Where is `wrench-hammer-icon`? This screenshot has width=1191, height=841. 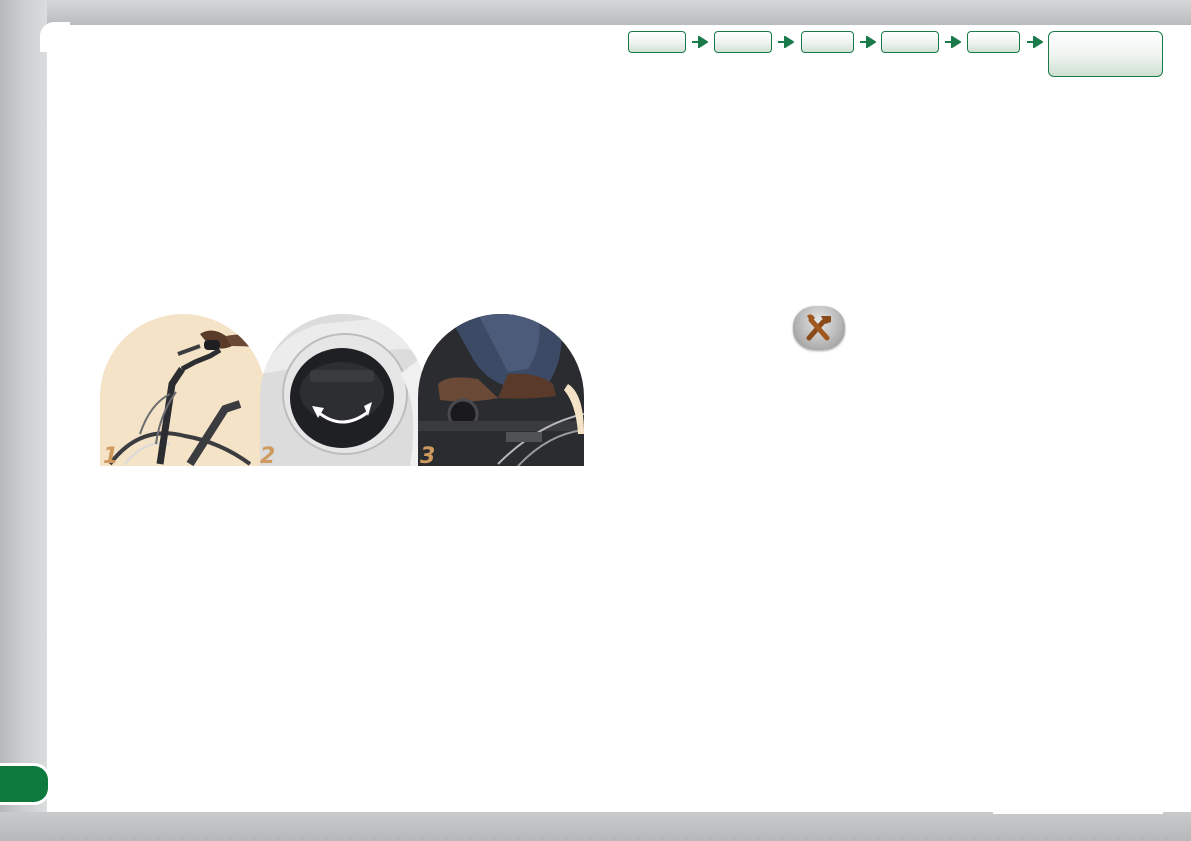 wrench-hammer-icon is located at coordinates (819, 328).